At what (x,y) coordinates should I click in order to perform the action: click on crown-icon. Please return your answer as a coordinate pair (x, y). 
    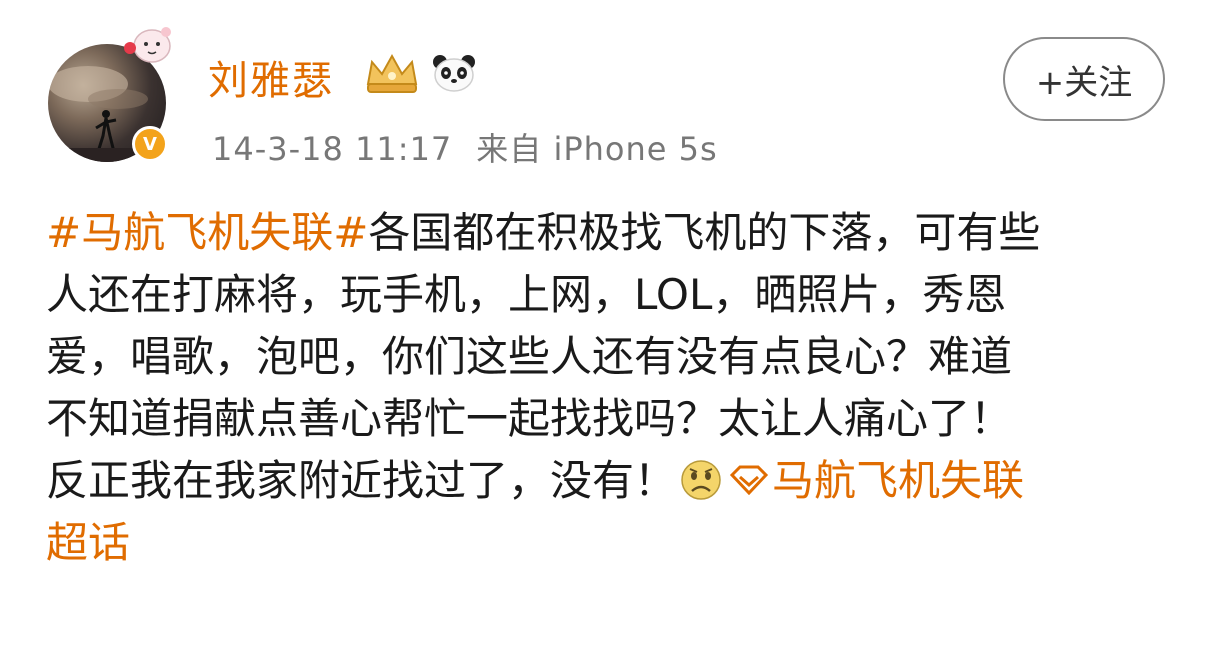
    Looking at the image, I should click on (392, 73).